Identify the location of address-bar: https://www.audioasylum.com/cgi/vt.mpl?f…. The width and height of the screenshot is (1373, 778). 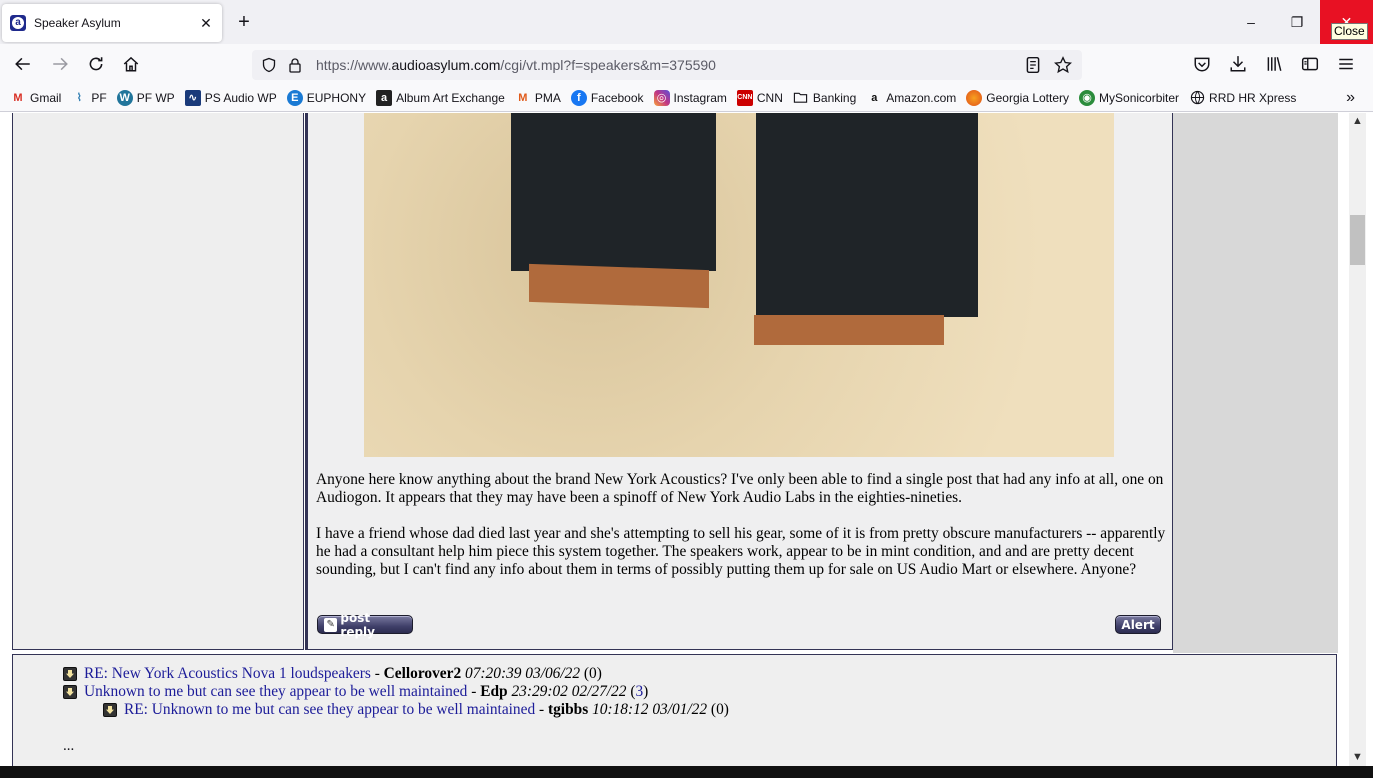
(667, 65).